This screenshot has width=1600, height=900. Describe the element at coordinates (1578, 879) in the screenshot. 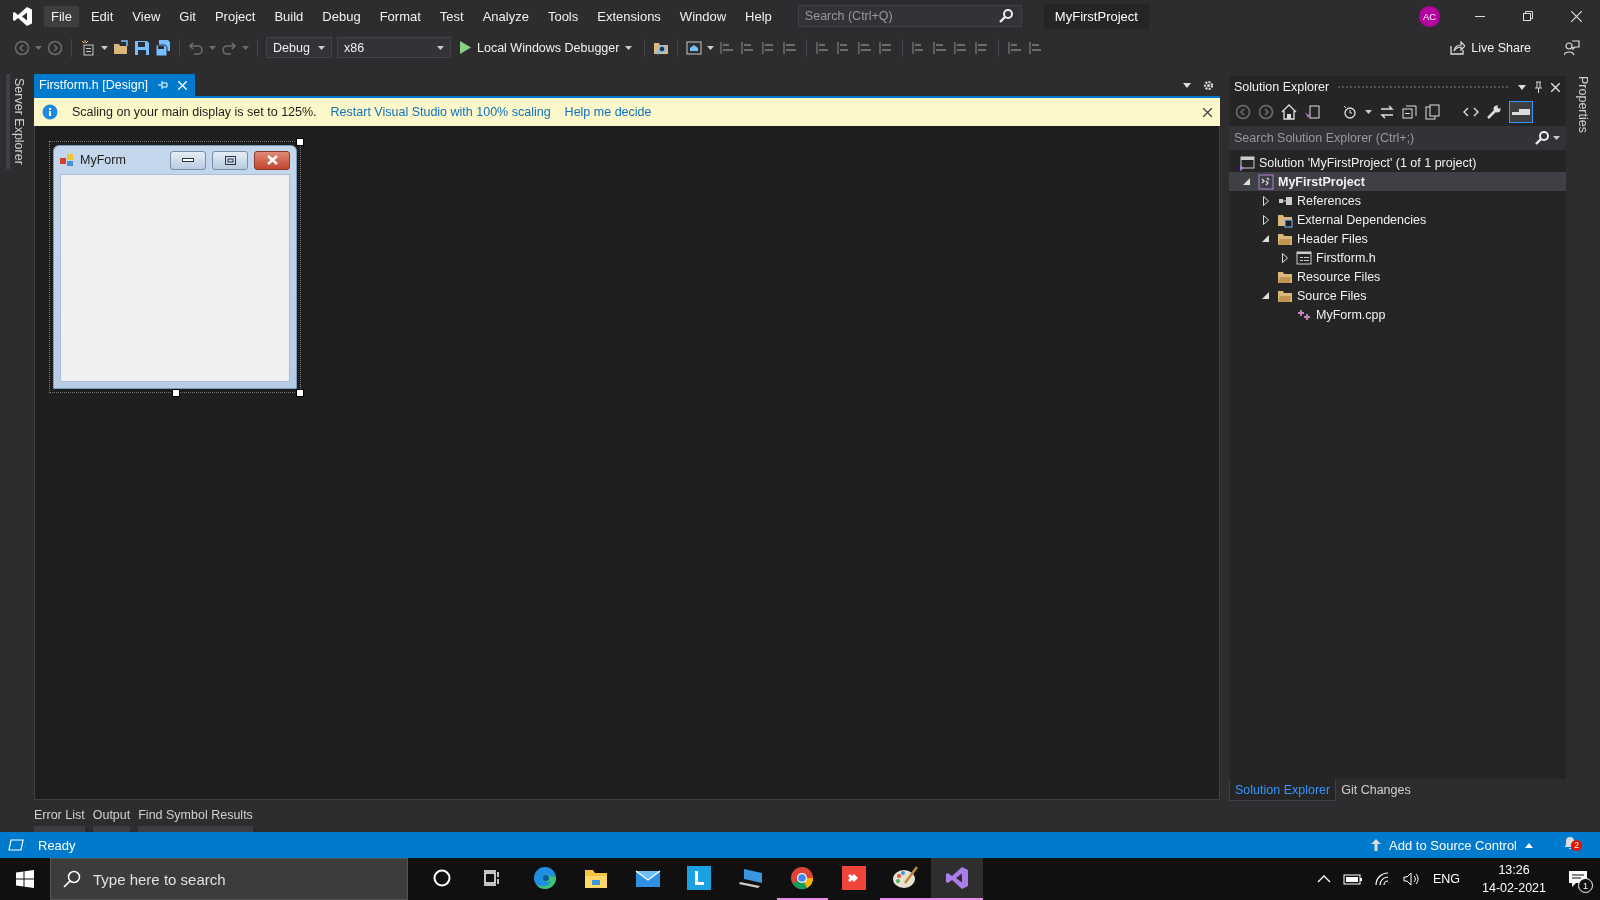

I see `action-center-button: 1` at that location.